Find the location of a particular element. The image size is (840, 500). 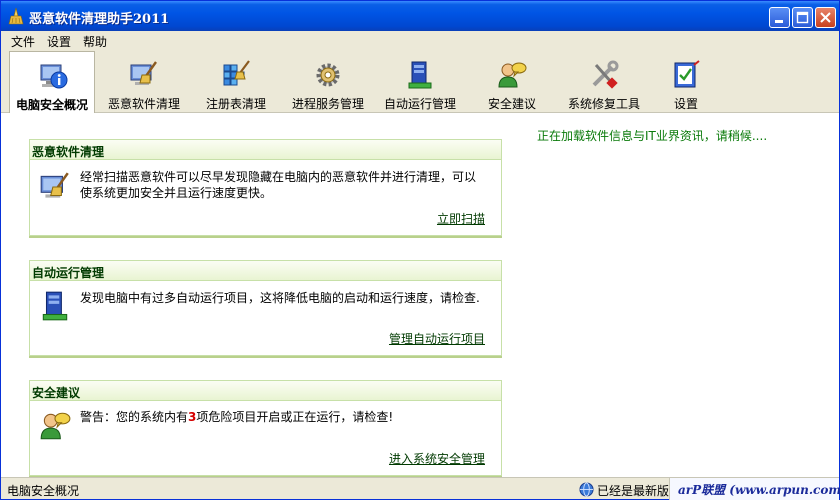

description-line: 经常扫描恶意软件可以尽早发现隐藏在电脑内的恶意软件并进行清理，可以 is located at coordinates (278, 177).